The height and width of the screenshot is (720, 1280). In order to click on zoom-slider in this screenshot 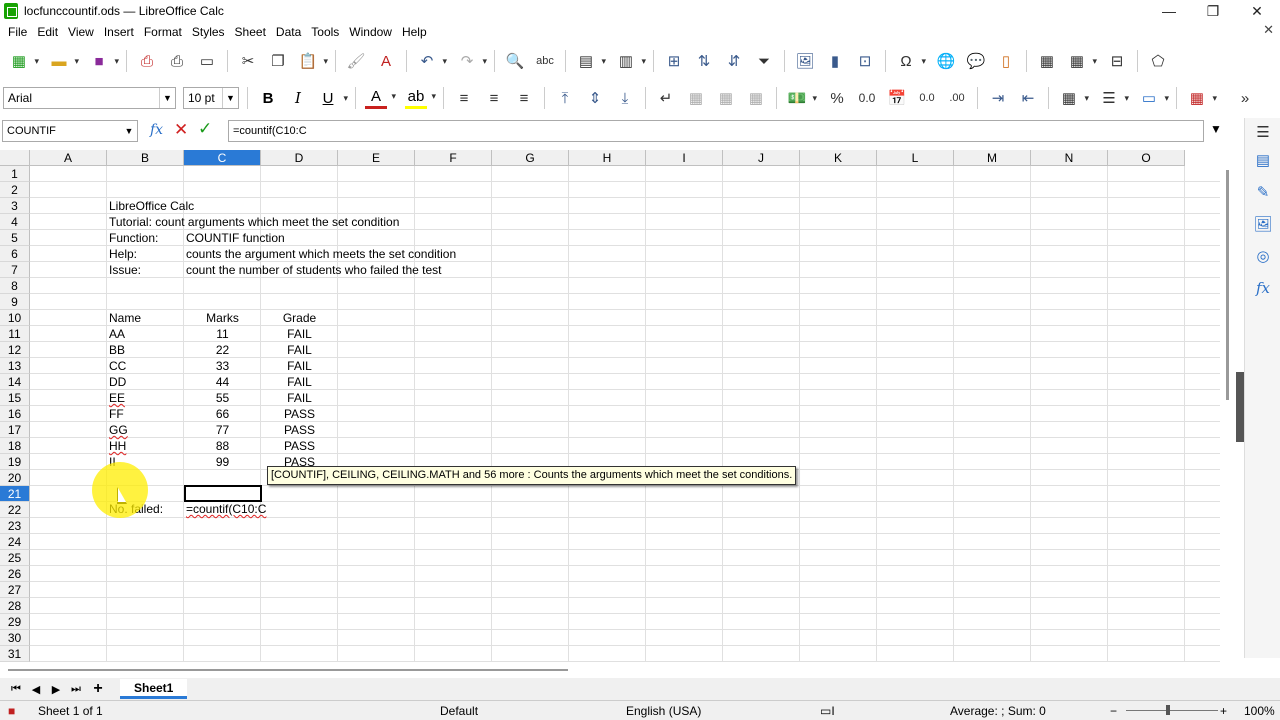, I will do `click(1172, 710)`.